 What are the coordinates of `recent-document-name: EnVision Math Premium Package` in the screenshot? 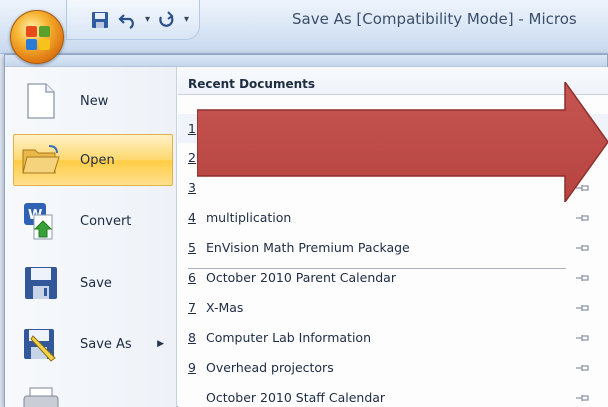 It's located at (308, 247).